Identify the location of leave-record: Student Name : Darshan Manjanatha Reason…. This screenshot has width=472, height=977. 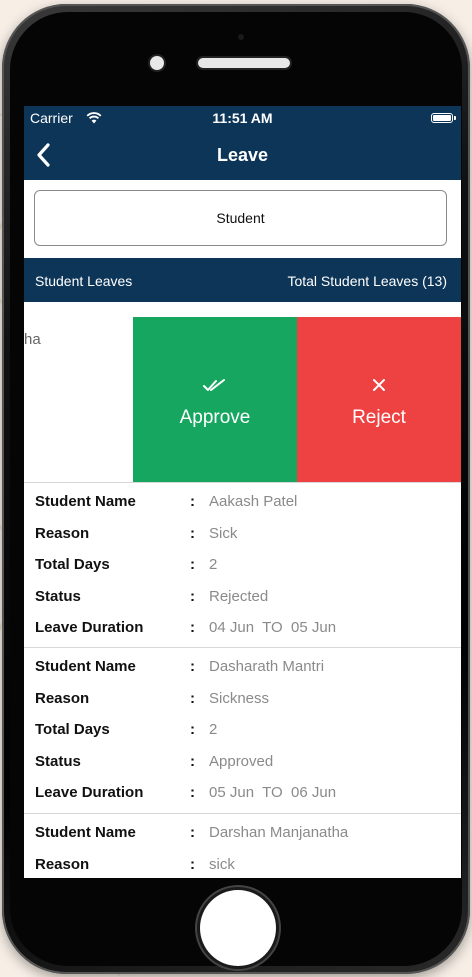
(242, 845).